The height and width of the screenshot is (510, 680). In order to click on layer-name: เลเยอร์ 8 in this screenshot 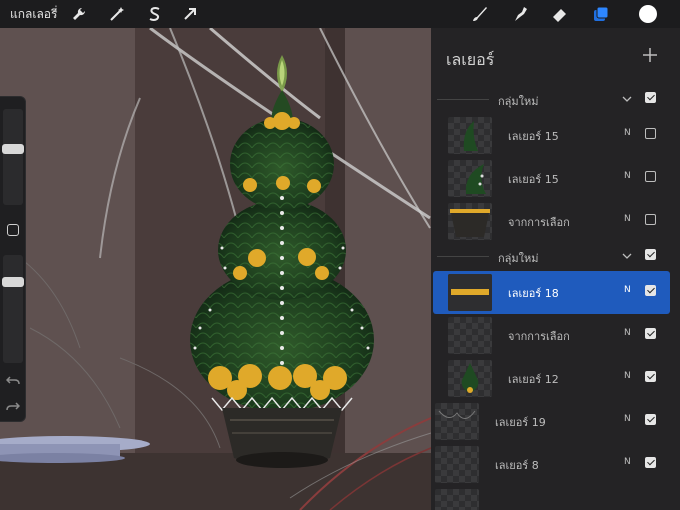, I will do `click(517, 465)`.